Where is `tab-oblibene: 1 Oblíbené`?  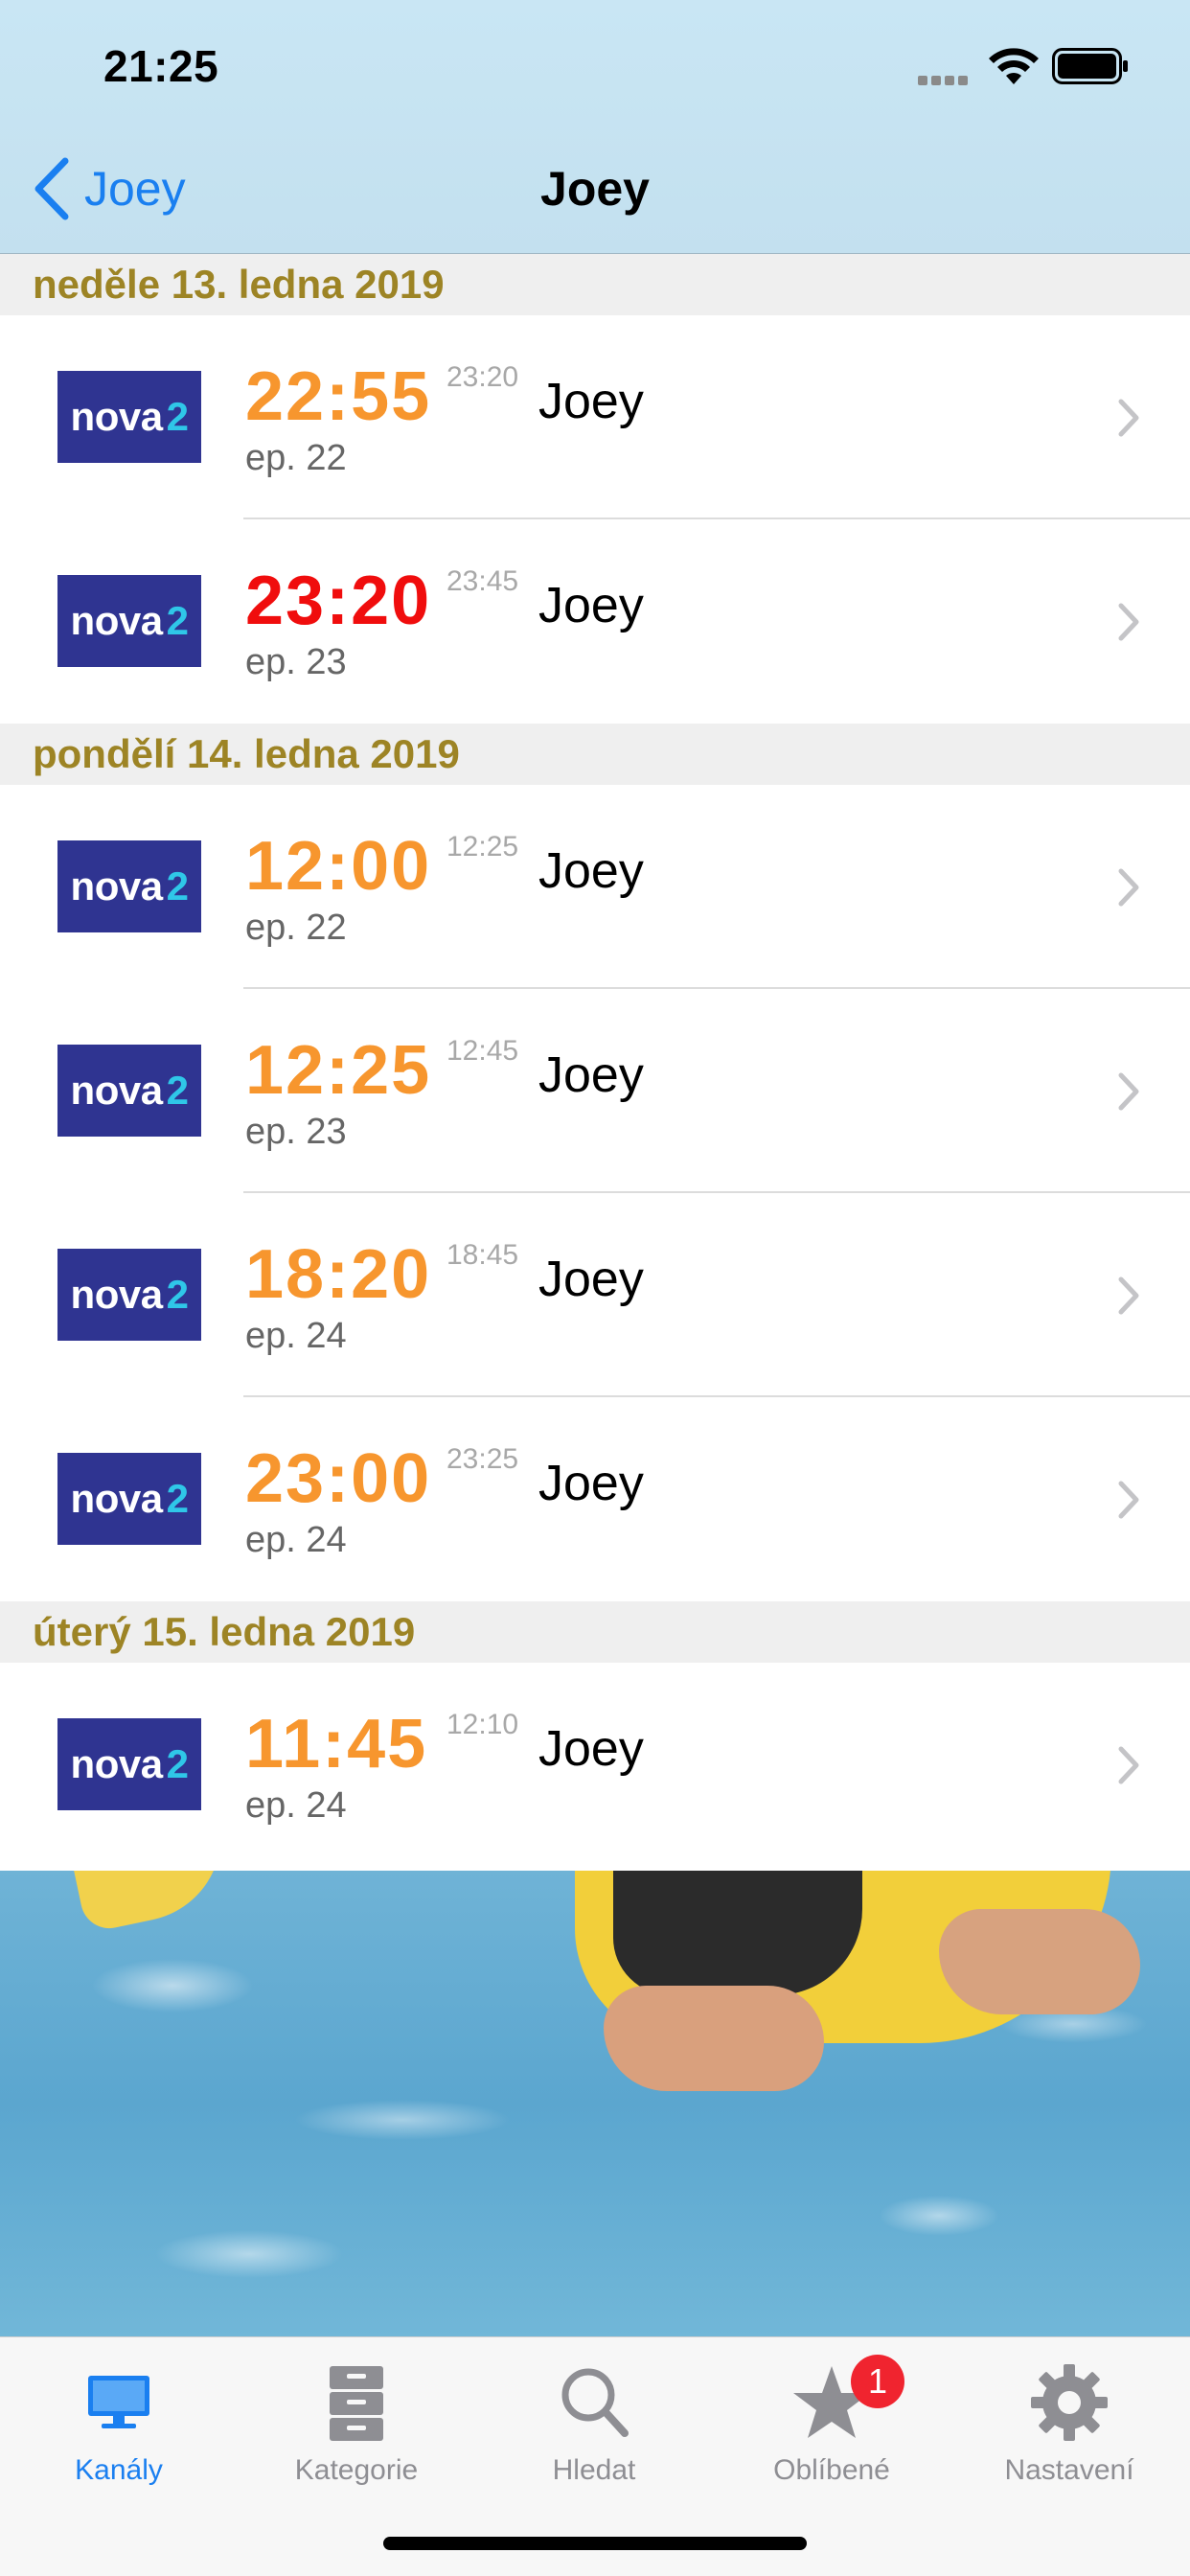
tab-oblibene: 1 Oblíbené is located at coordinates (832, 2418).